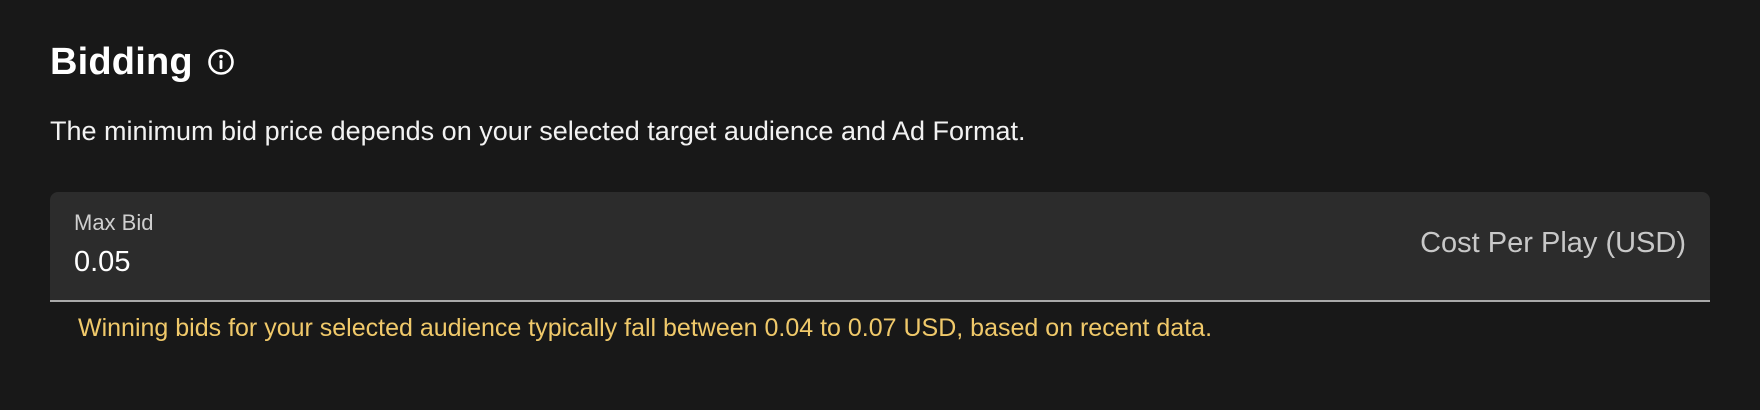 This screenshot has height=410, width=1760. What do you see at coordinates (1553, 243) in the screenshot?
I see `cost-per-play-suffix: Cost Per Play (USD)` at bounding box center [1553, 243].